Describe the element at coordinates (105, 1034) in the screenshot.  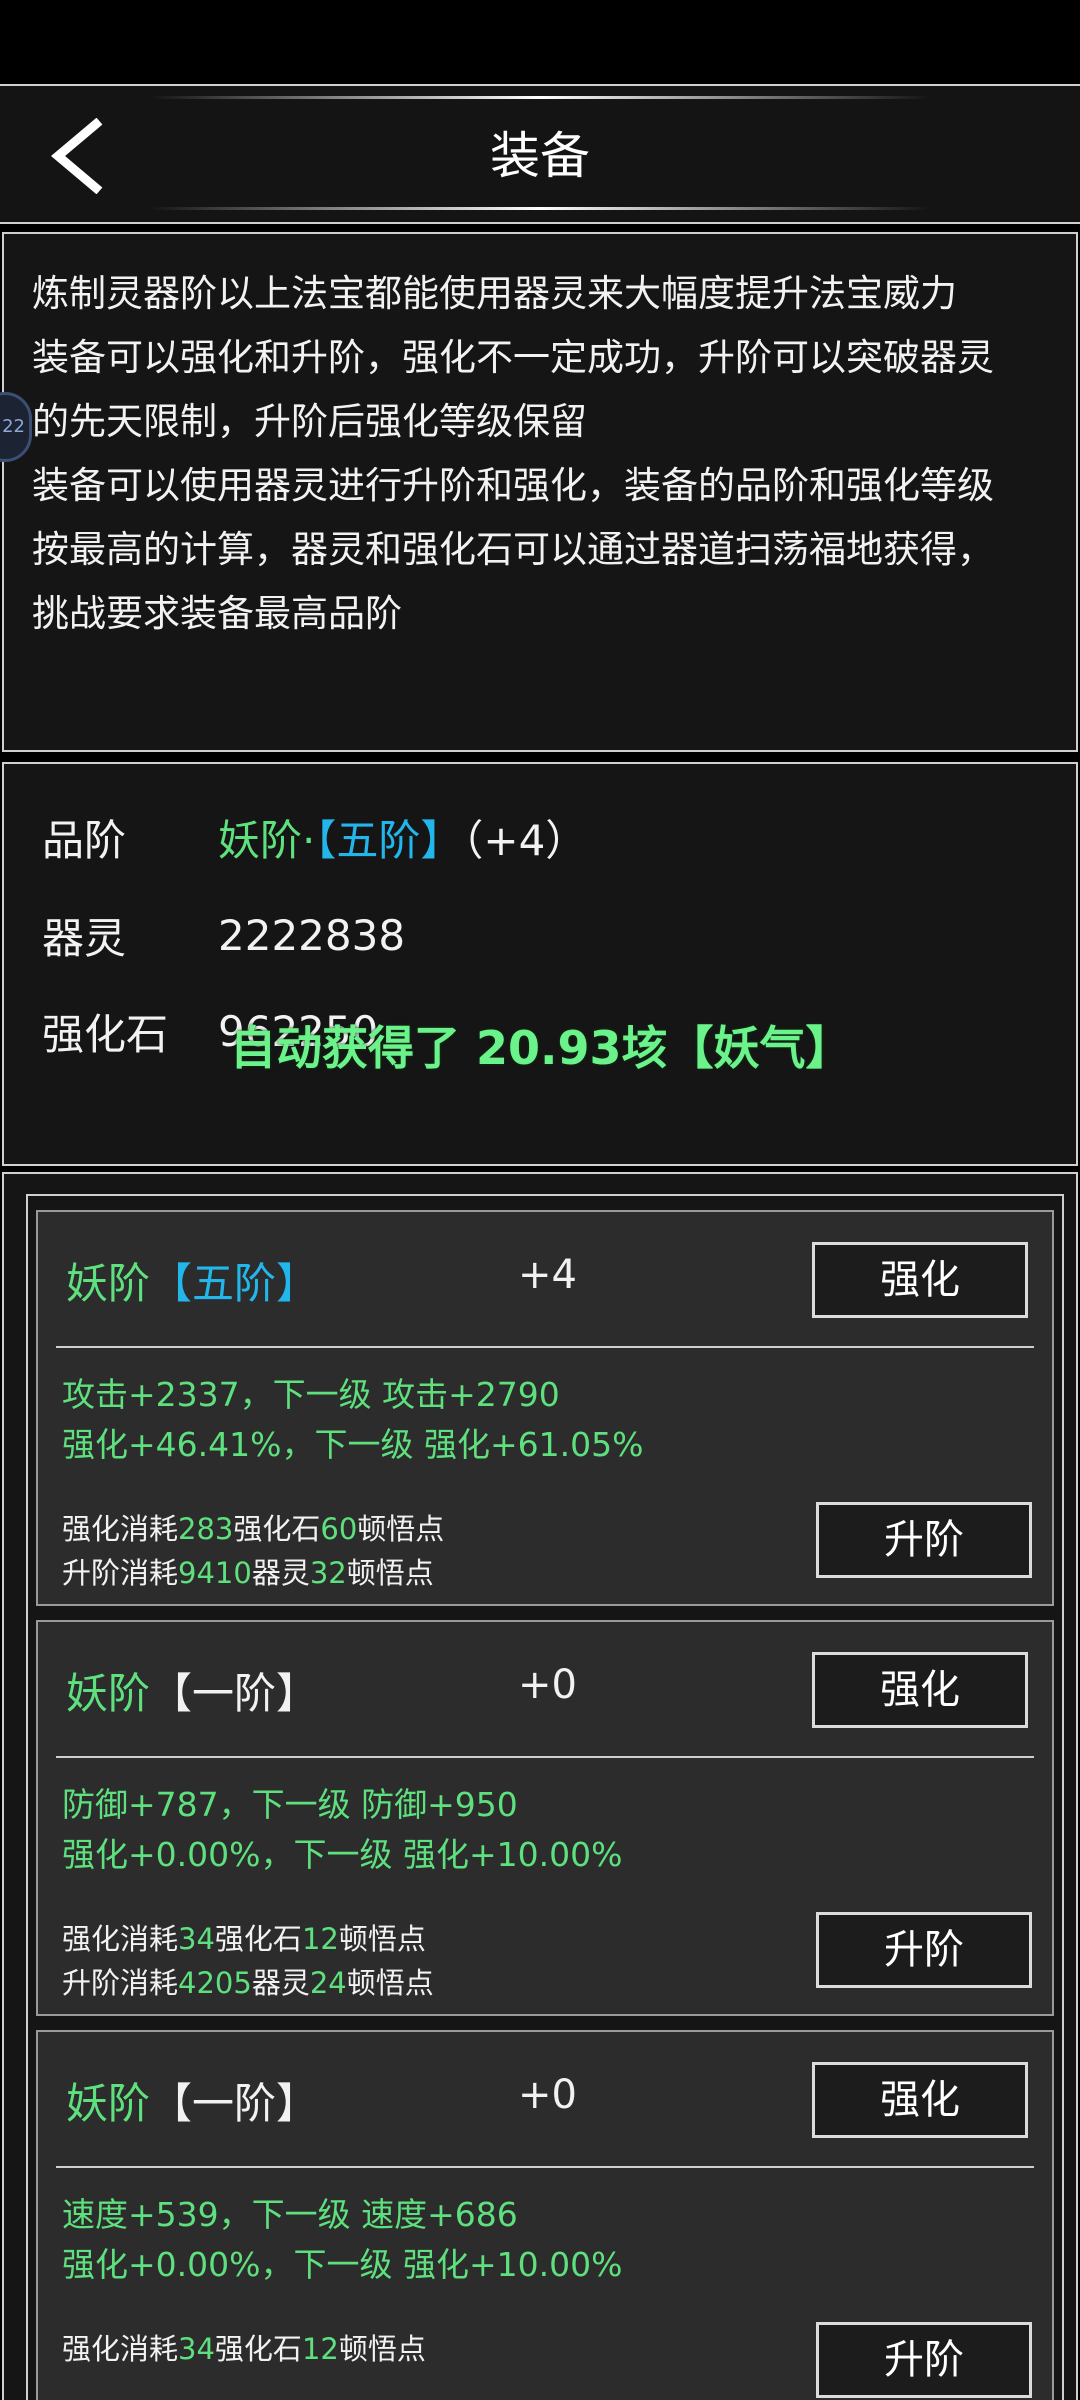
I see `stone-label: 强化石` at that location.